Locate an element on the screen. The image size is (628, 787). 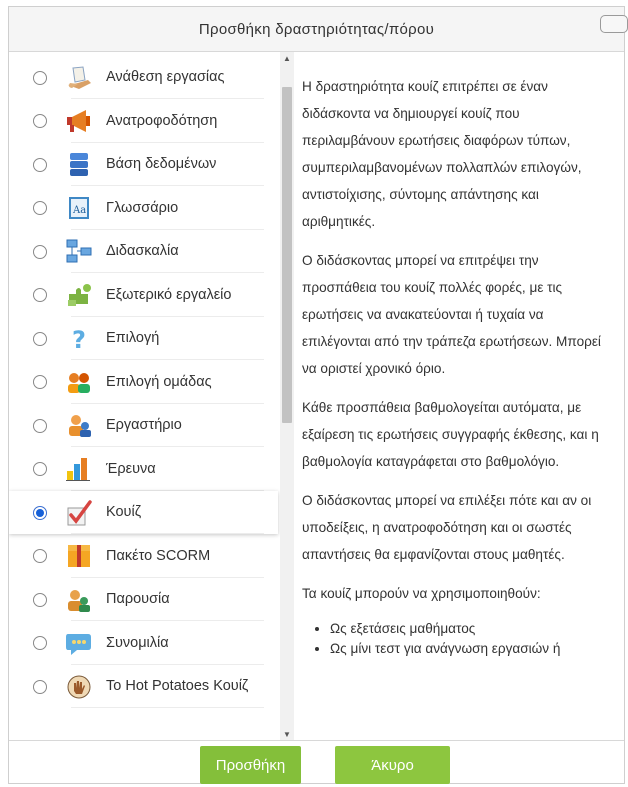
activity-option-label: Γλωσσάριο is located at coordinates (142, 207).